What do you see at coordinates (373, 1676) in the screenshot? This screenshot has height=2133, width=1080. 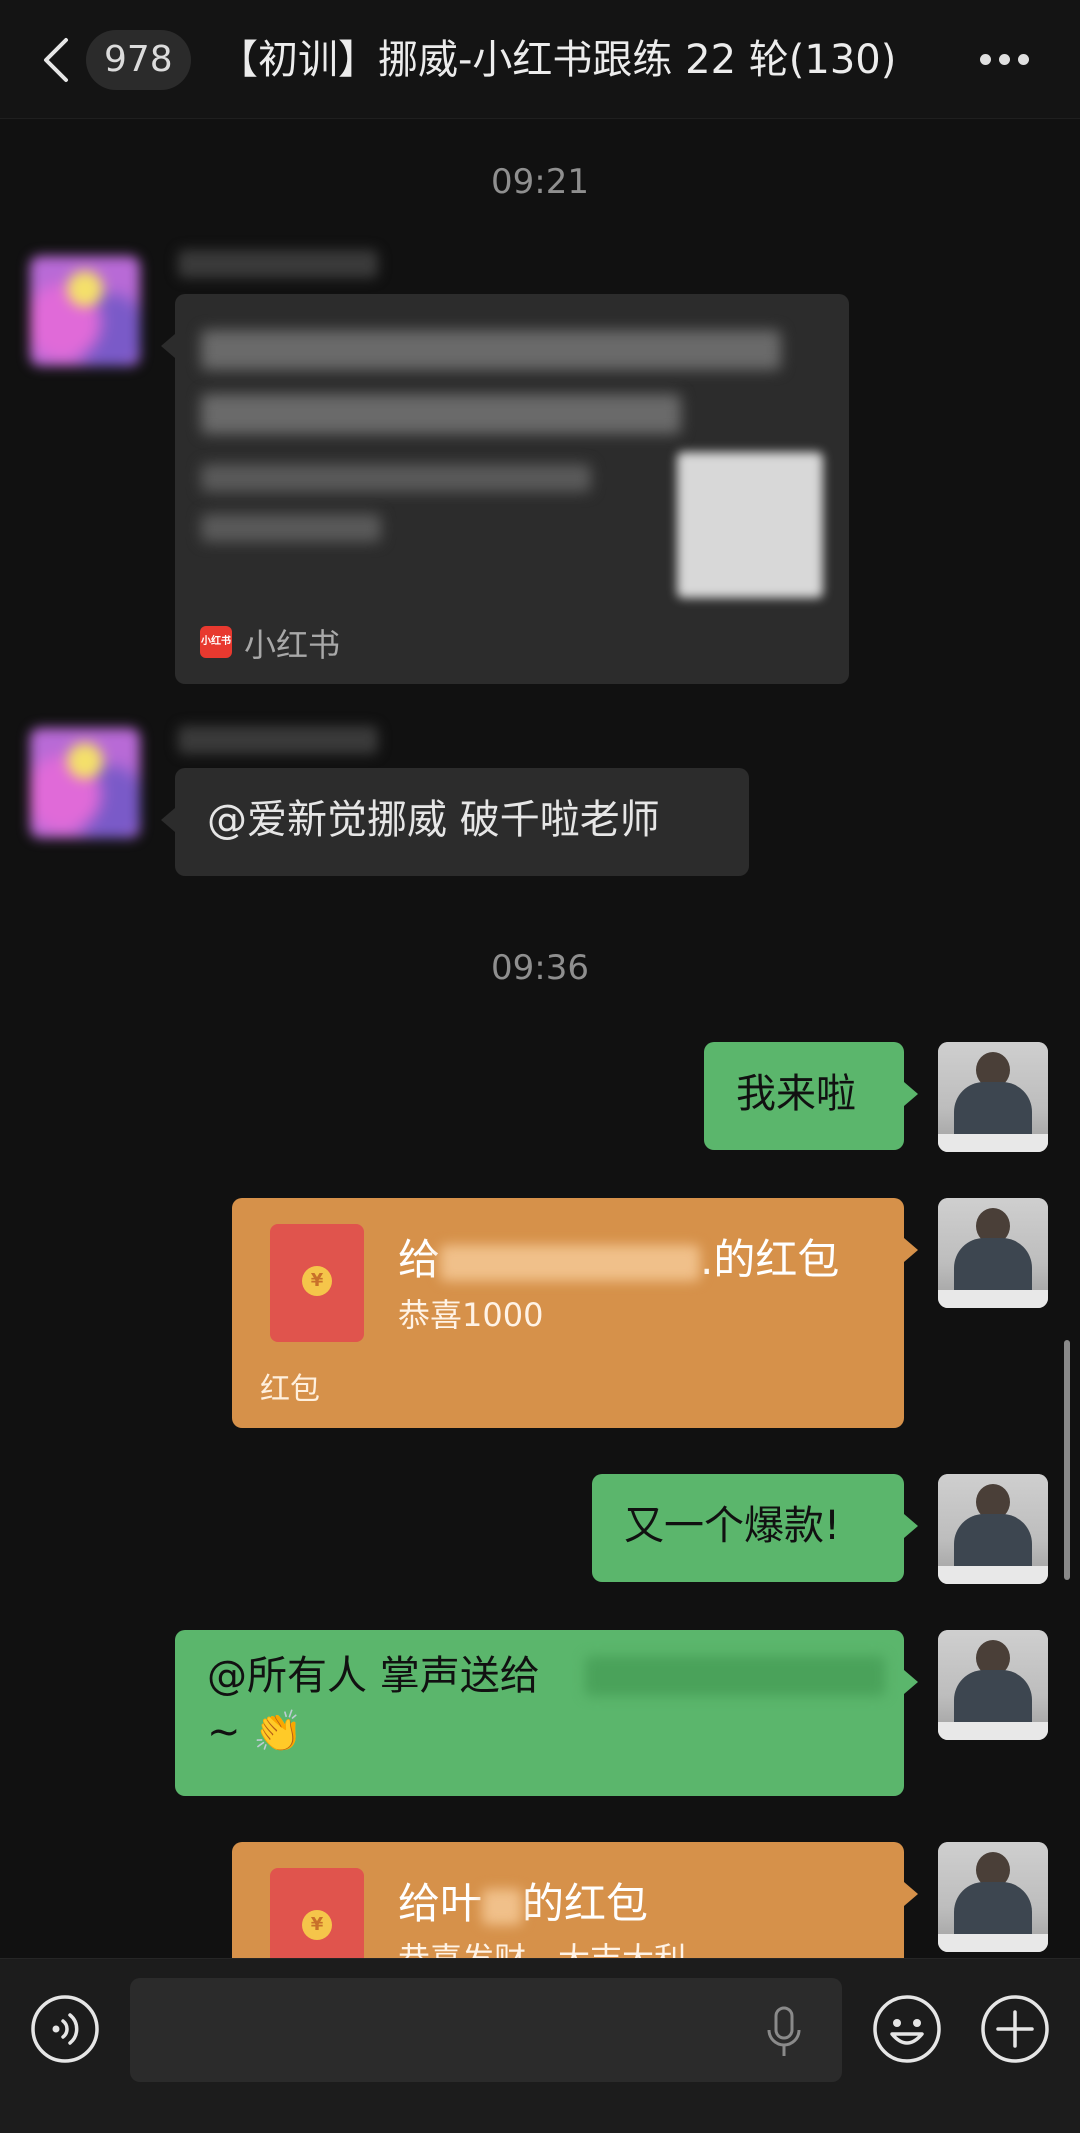 I see `message-text: @所有人 掌声送给` at bounding box center [373, 1676].